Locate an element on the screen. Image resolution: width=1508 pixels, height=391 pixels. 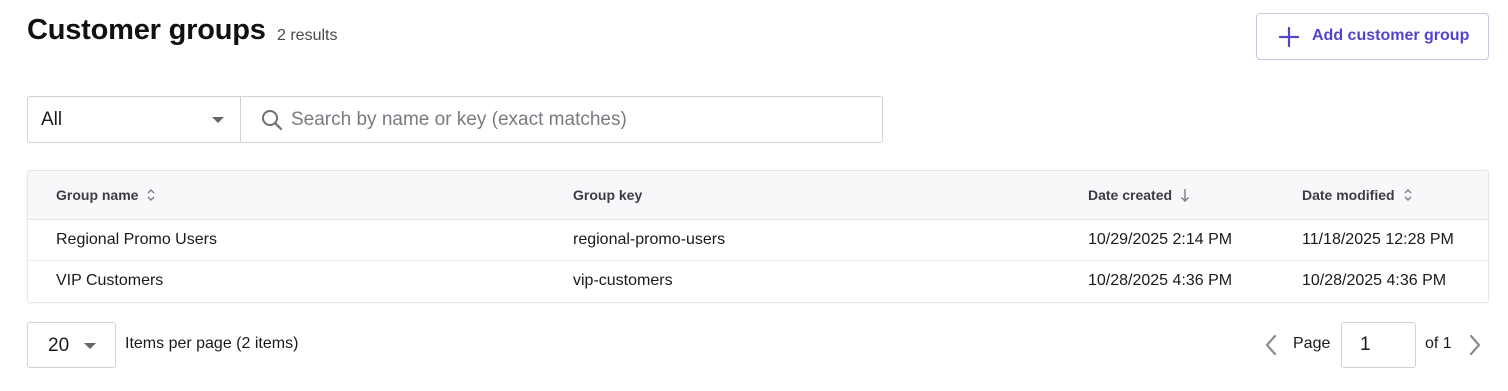
arrow-down-icon is located at coordinates (1185, 195).